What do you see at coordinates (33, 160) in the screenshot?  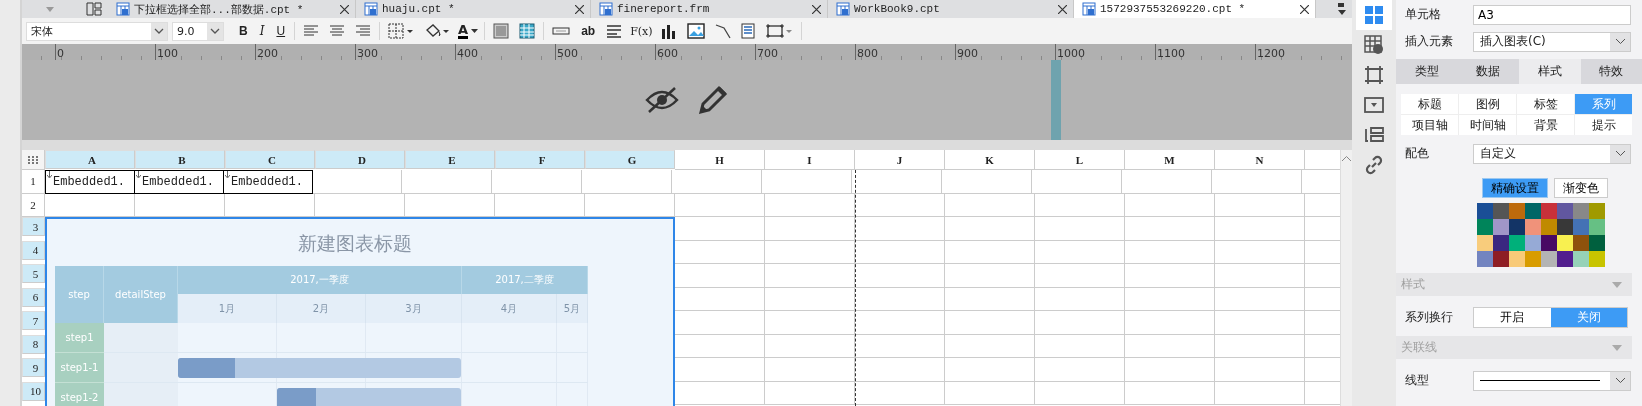 I see `select-all-corner` at bounding box center [33, 160].